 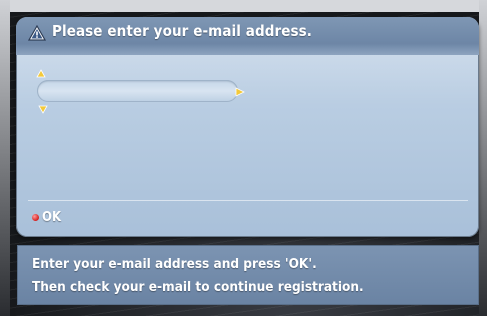 What do you see at coordinates (37, 33) in the screenshot?
I see `warning-triangle-icon` at bounding box center [37, 33].